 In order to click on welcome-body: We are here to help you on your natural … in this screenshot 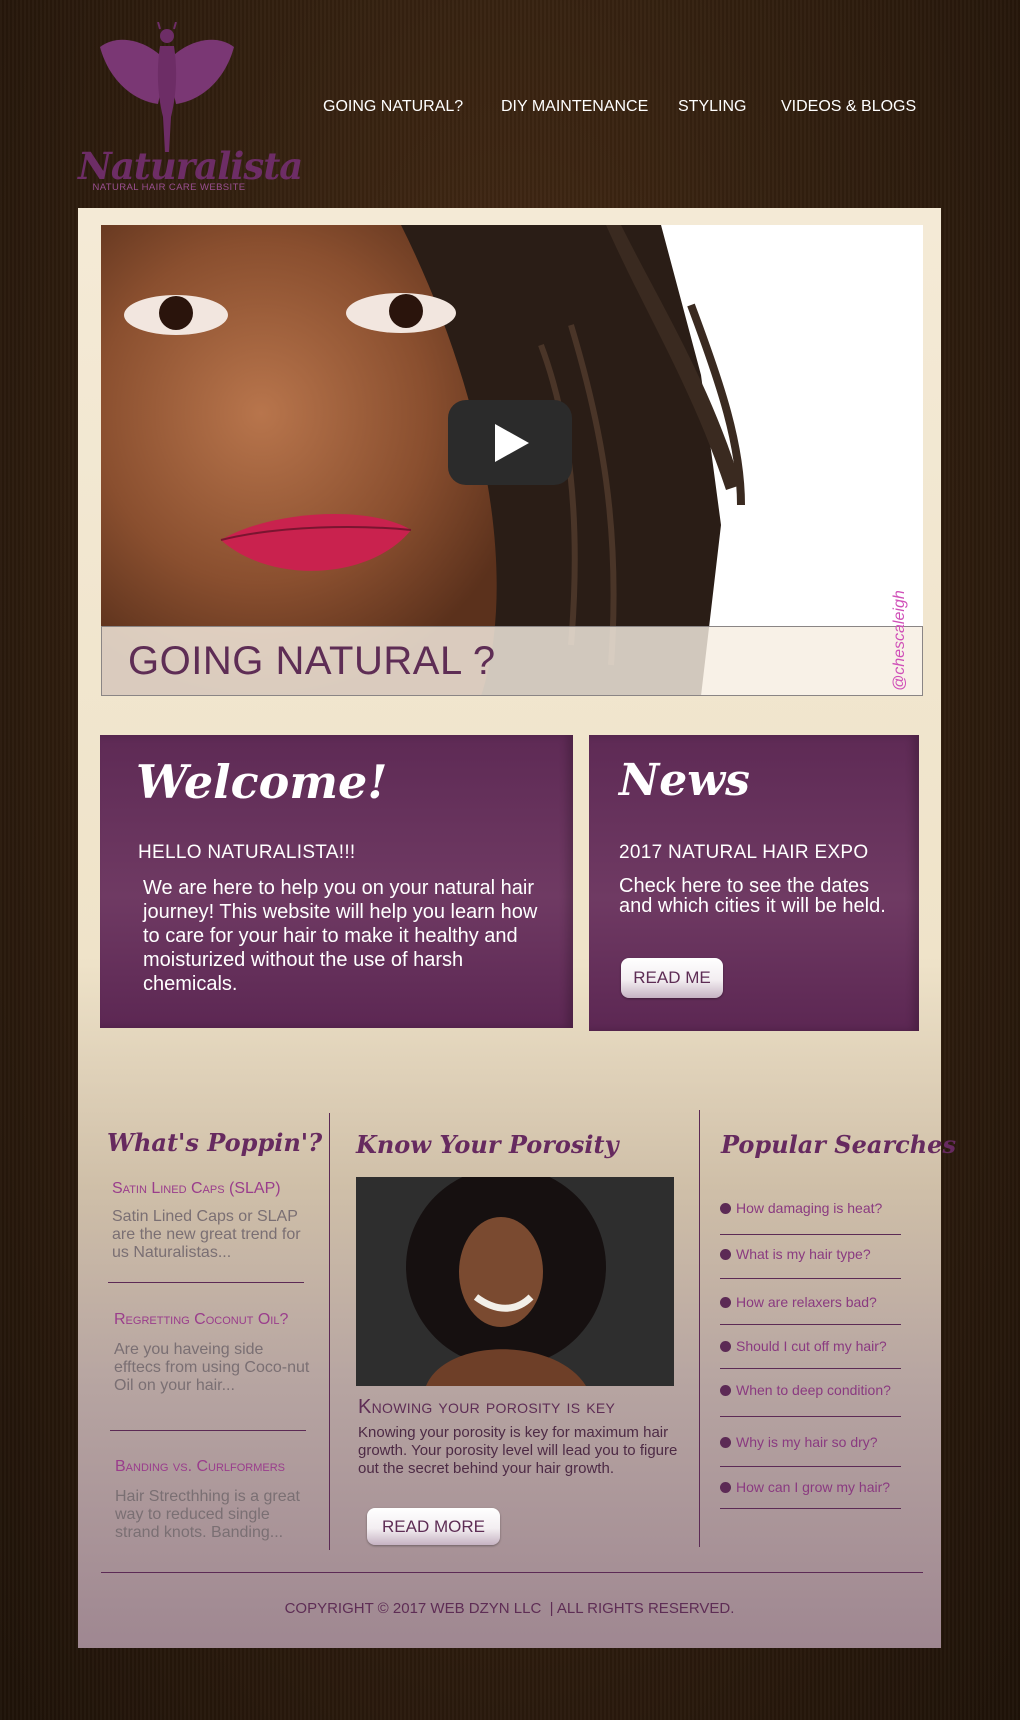, I will do `click(340, 936)`.